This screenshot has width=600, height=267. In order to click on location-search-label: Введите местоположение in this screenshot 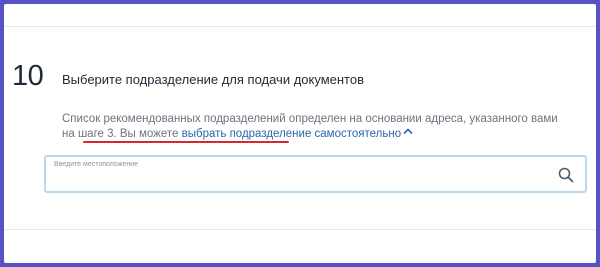, I will do `click(96, 164)`.